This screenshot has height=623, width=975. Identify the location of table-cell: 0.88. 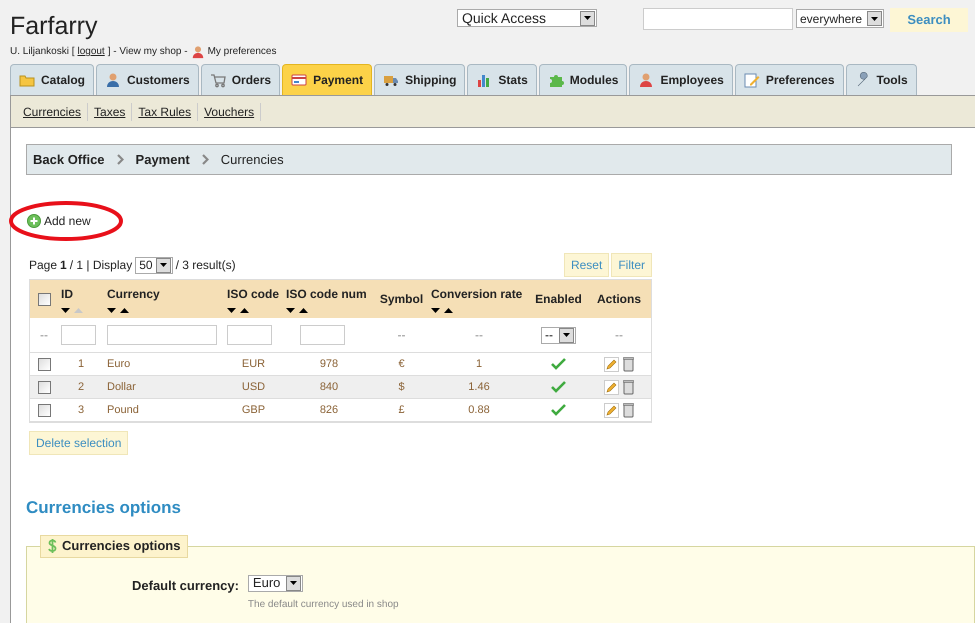
(479, 410).